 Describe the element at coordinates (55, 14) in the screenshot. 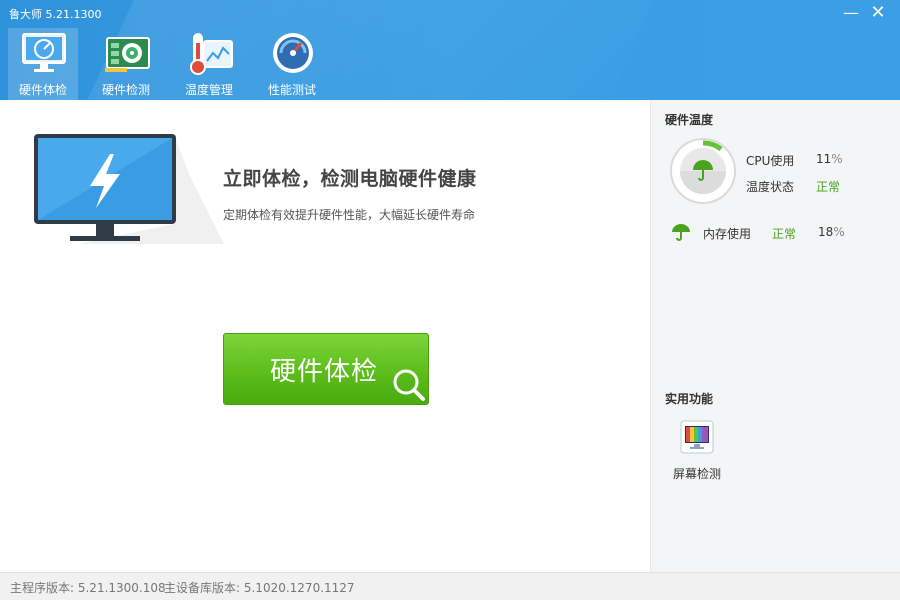

I see `app-title: 鲁大师 5.21.1300` at that location.